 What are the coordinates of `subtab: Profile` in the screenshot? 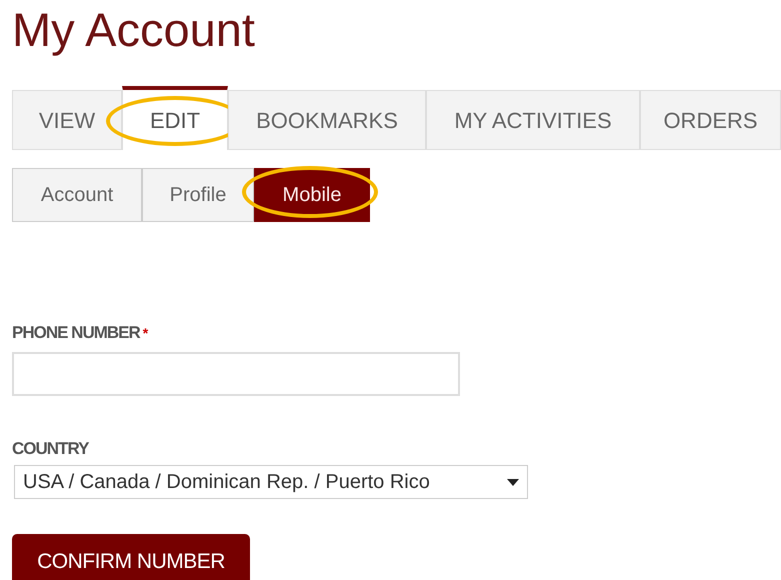 It's located at (198, 195).